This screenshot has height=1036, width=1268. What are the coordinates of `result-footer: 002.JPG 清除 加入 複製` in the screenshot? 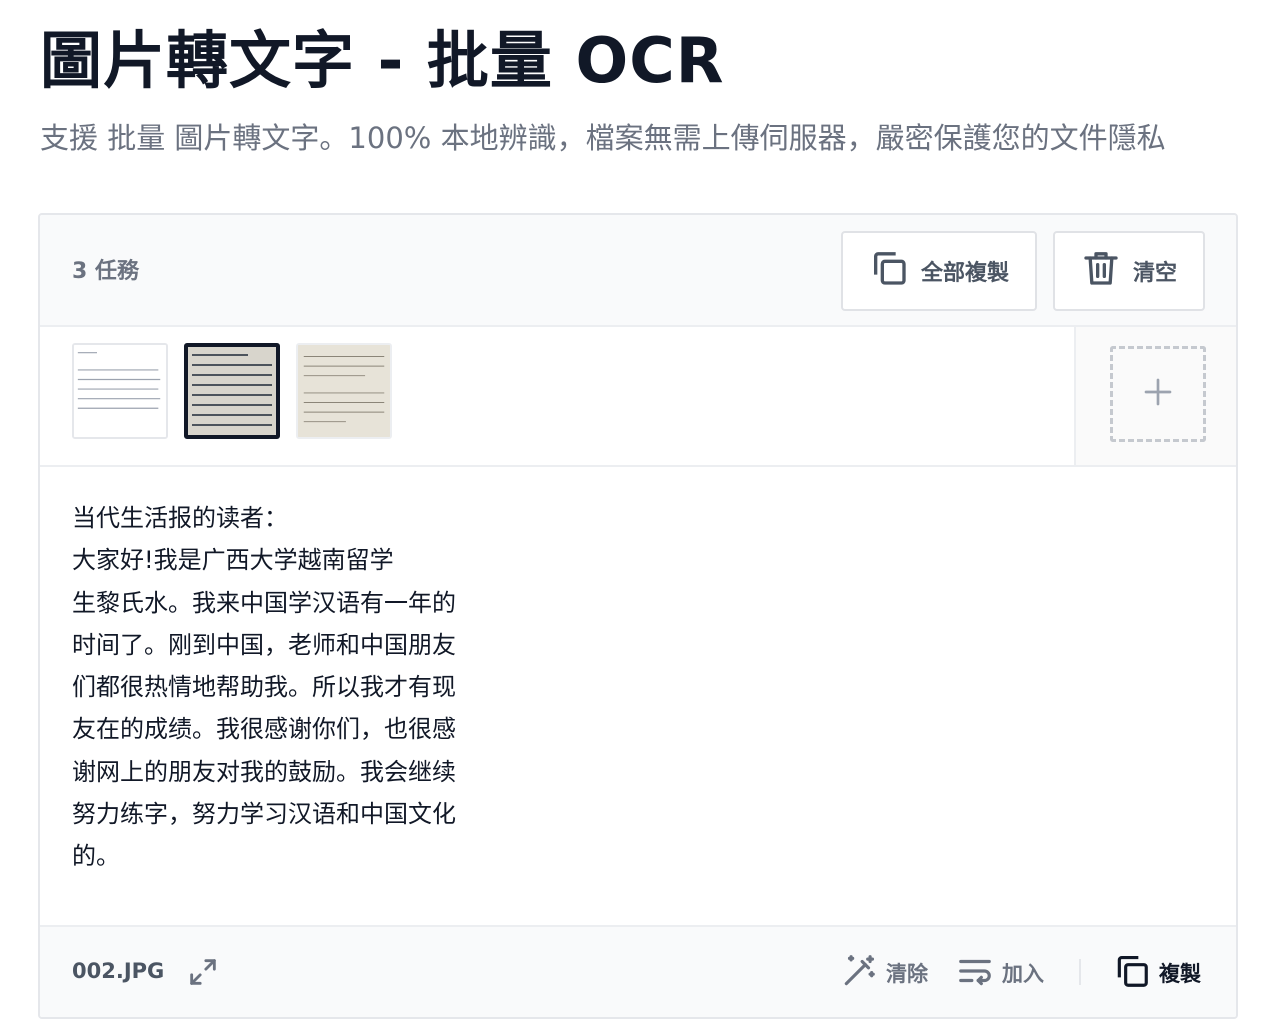 It's located at (638, 971).